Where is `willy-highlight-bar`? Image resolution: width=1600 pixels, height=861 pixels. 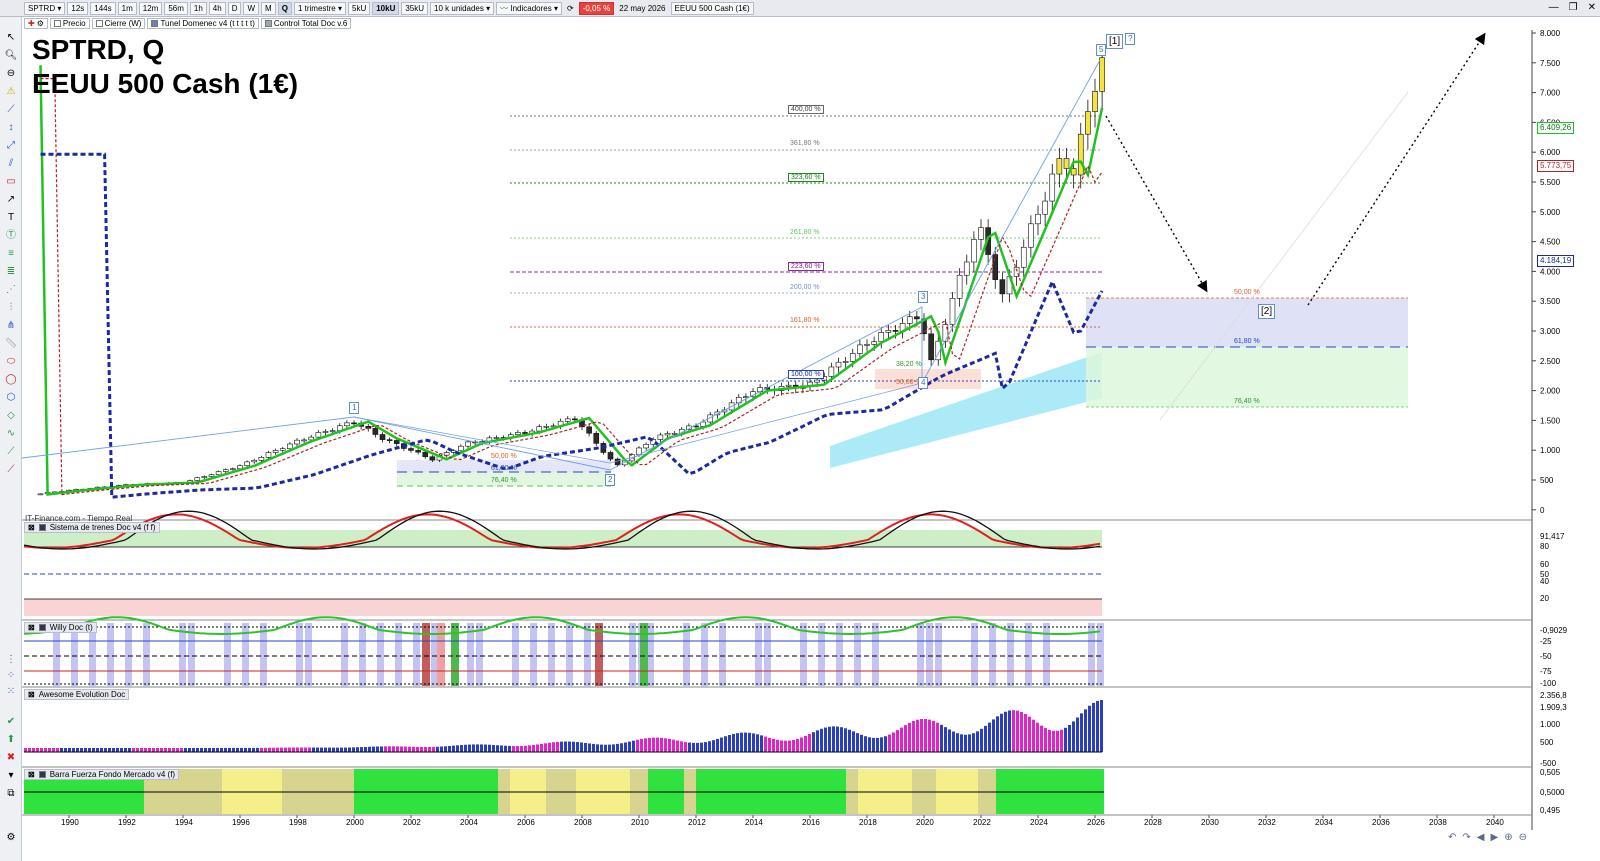 willy-highlight-bar is located at coordinates (441, 654).